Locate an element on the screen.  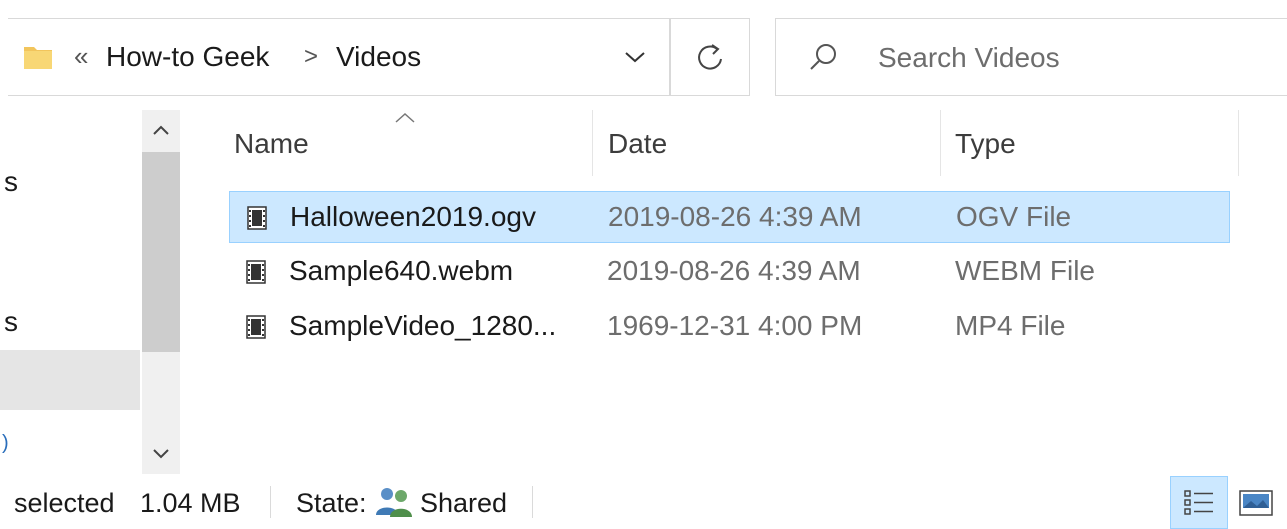
refresh-button is located at coordinates (710, 57).